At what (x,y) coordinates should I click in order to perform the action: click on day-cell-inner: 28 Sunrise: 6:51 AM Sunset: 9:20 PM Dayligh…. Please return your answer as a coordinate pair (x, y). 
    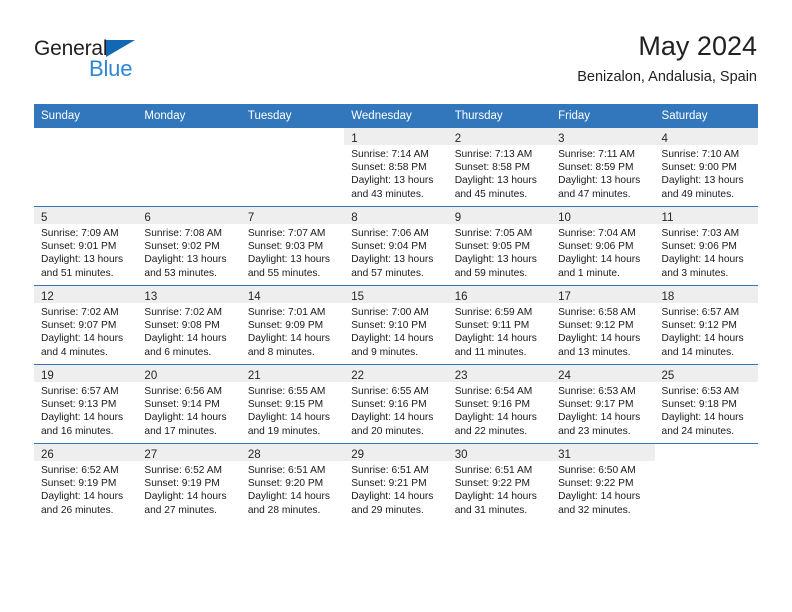
    Looking at the image, I should click on (292, 483).